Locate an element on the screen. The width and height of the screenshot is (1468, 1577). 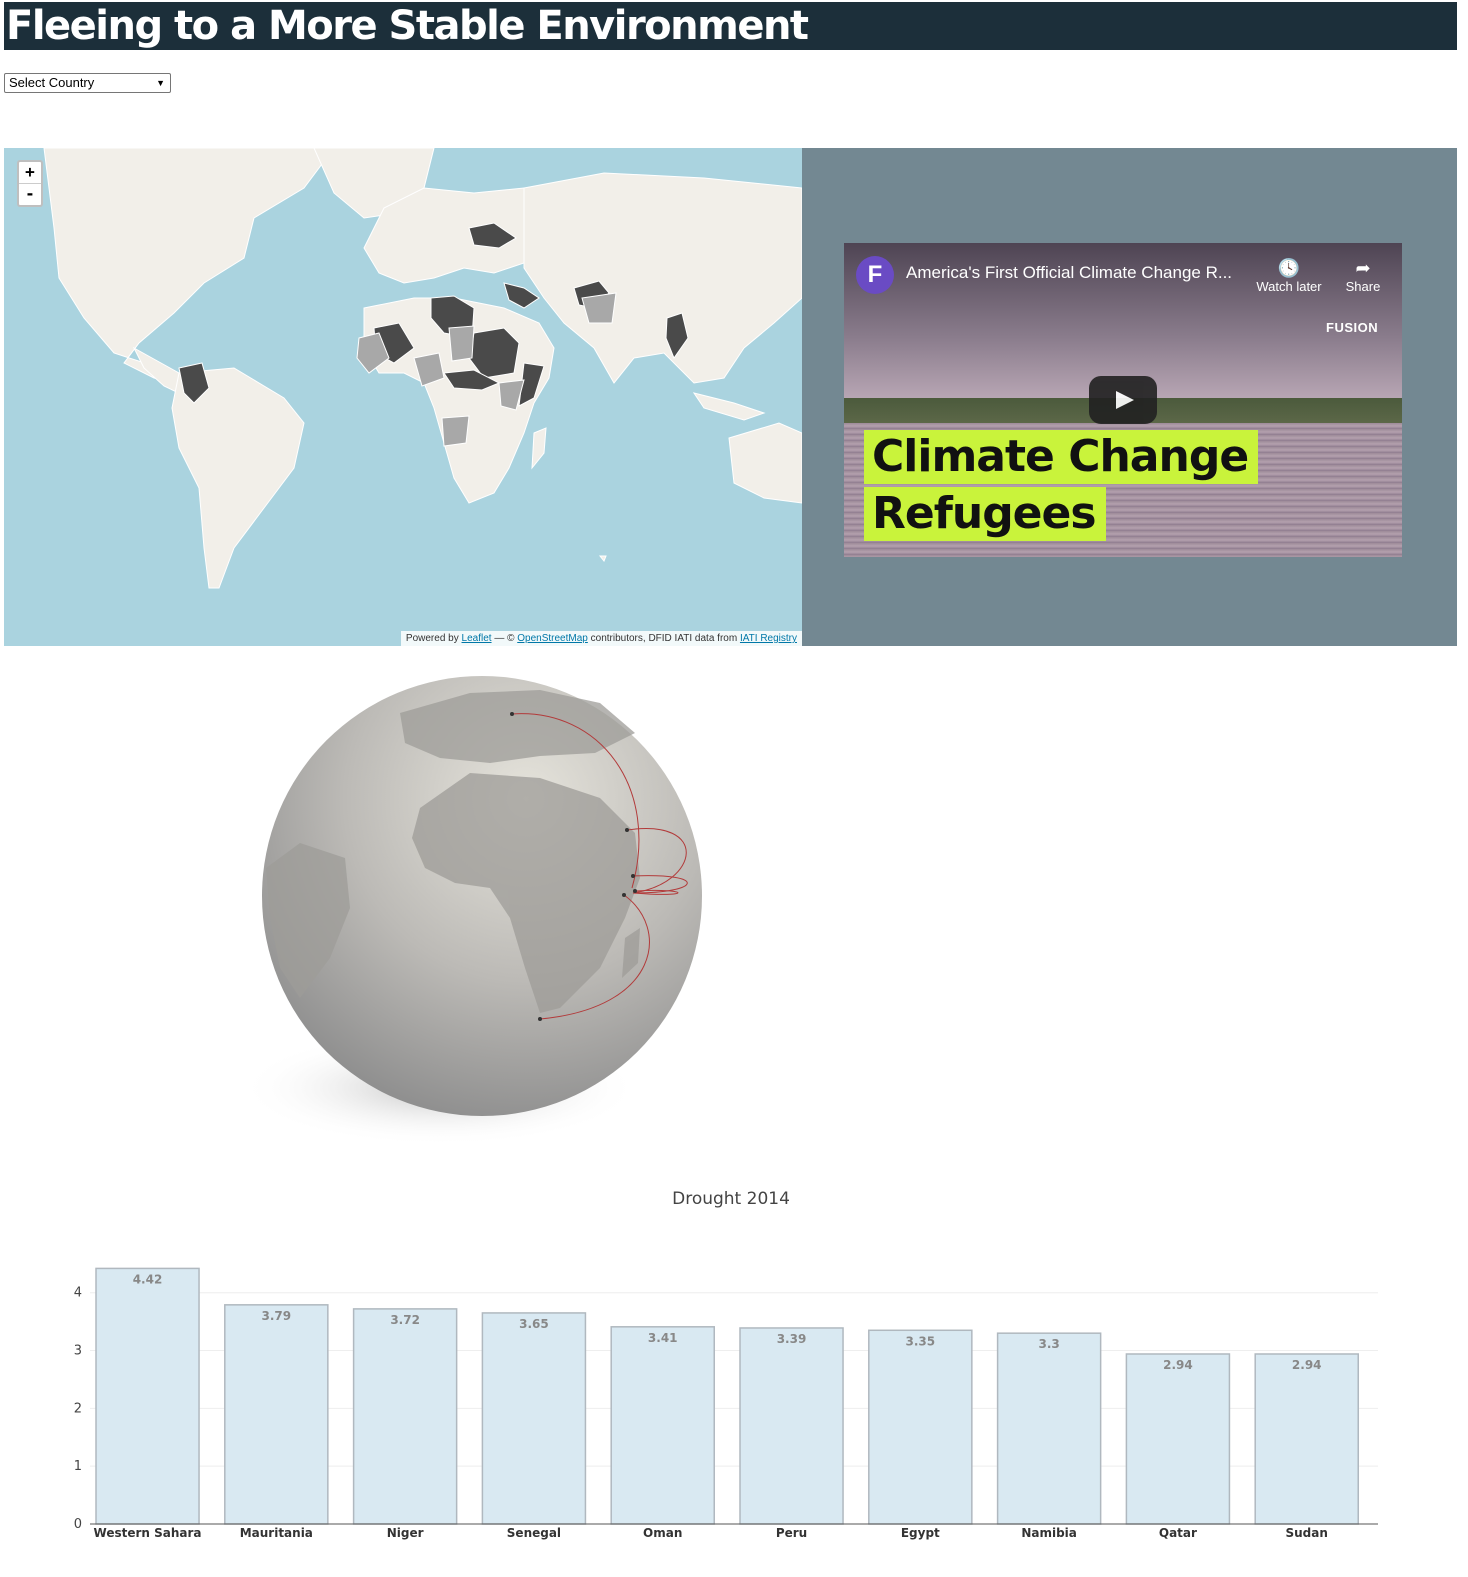
bar-value-label: 3.39 is located at coordinates (792, 1339).